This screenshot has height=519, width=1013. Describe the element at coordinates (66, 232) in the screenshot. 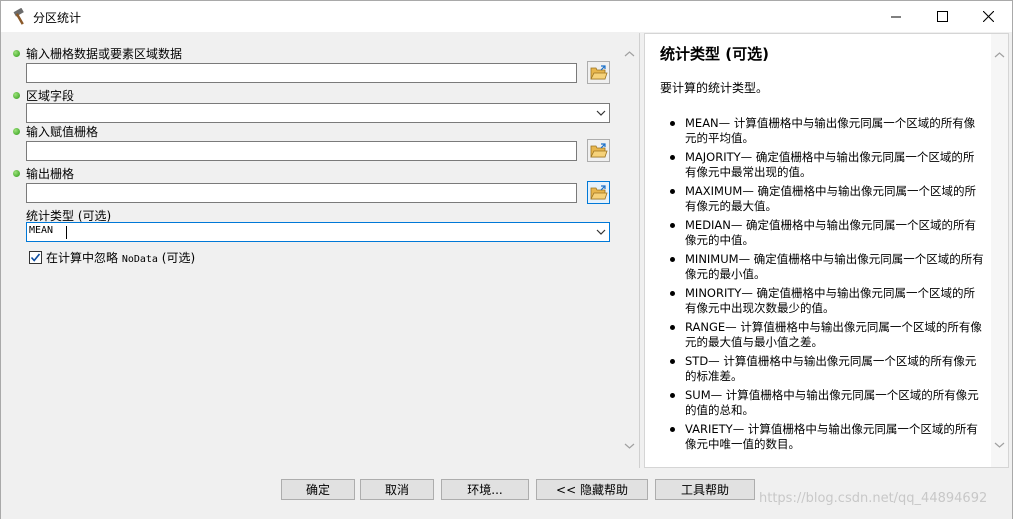

I see `text-caret` at that location.